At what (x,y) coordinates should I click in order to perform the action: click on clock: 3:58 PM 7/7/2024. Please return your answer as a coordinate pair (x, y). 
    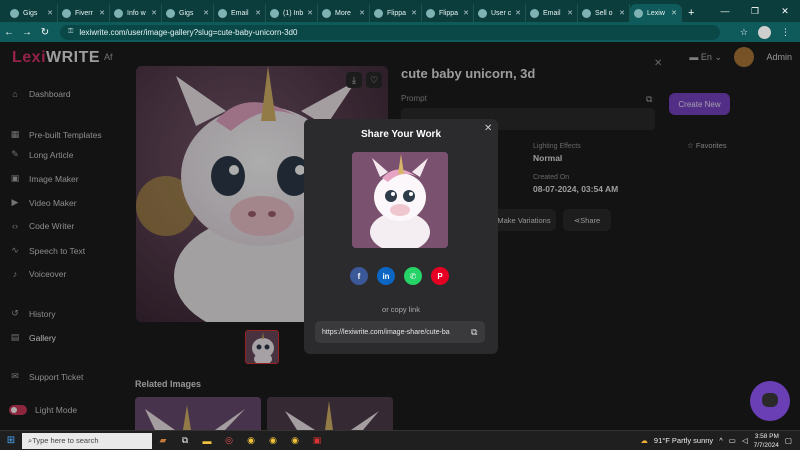
    Looking at the image, I should click on (766, 441).